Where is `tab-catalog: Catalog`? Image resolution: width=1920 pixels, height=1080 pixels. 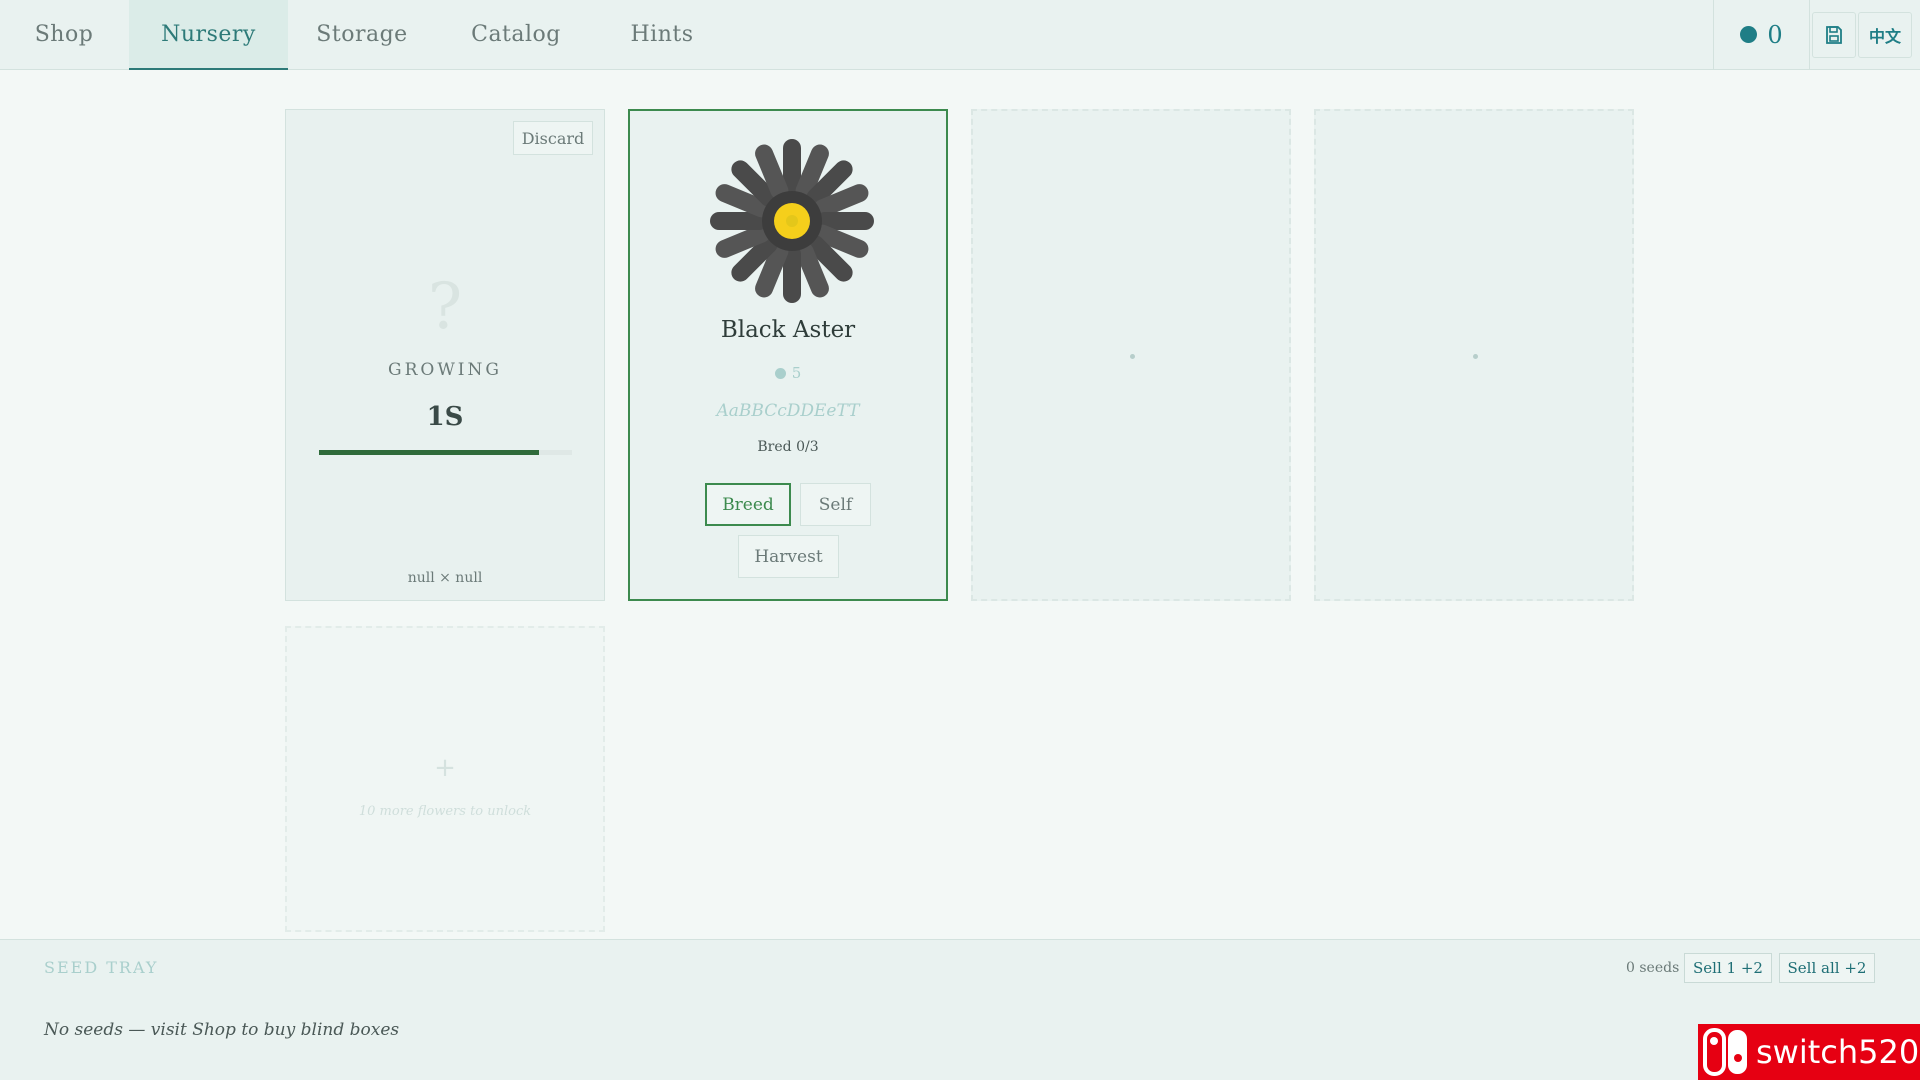
tab-catalog: Catalog is located at coordinates (516, 34).